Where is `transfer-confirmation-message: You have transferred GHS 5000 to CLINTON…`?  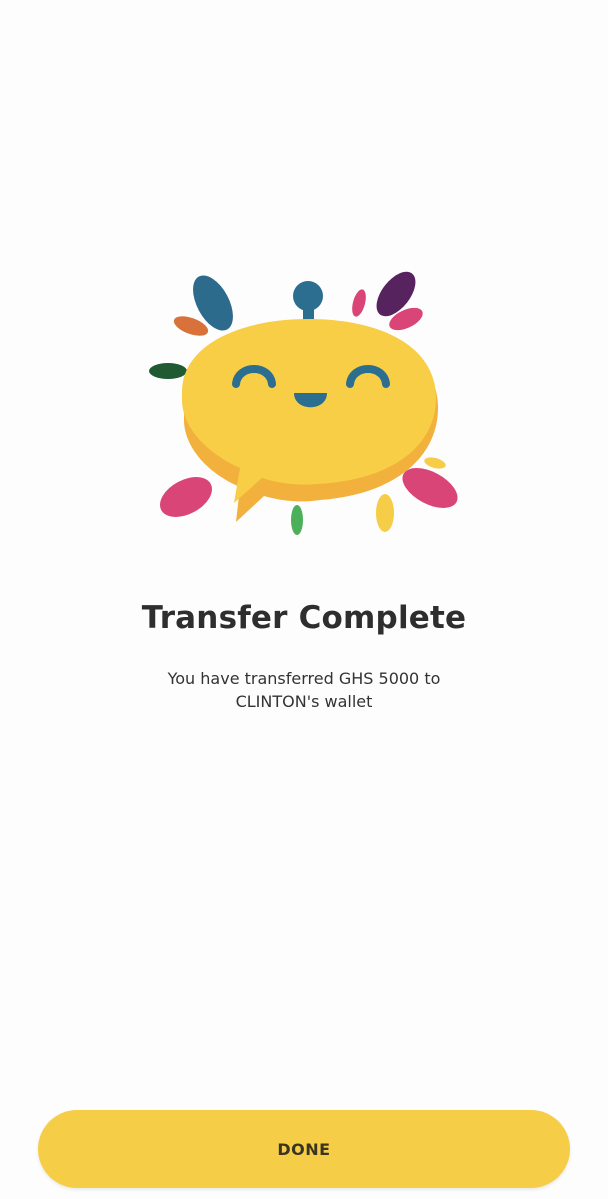 transfer-confirmation-message: You have transferred GHS 5000 to CLINTON… is located at coordinates (304, 690).